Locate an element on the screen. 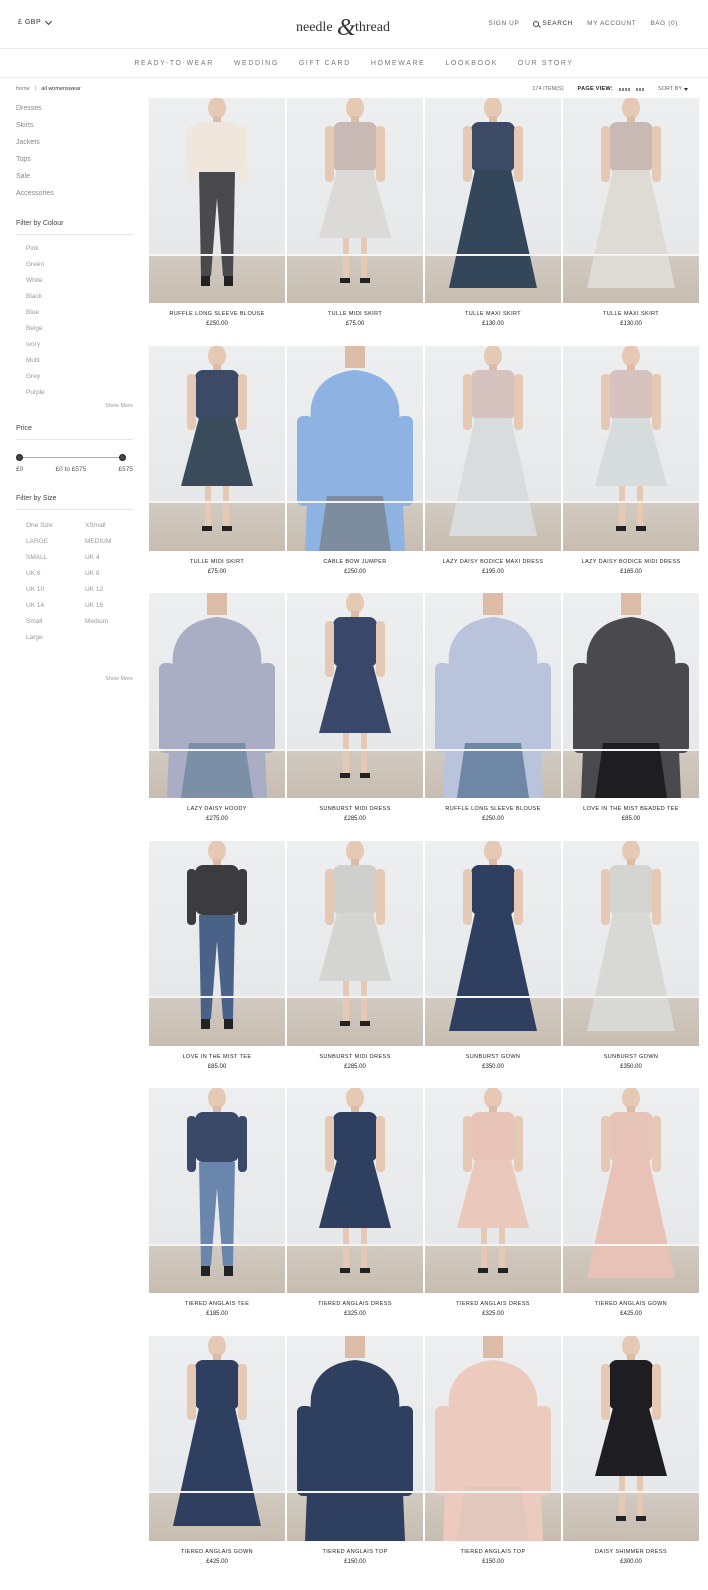 This screenshot has width=708, height=1590. colour-option: Grey is located at coordinates (74, 377).